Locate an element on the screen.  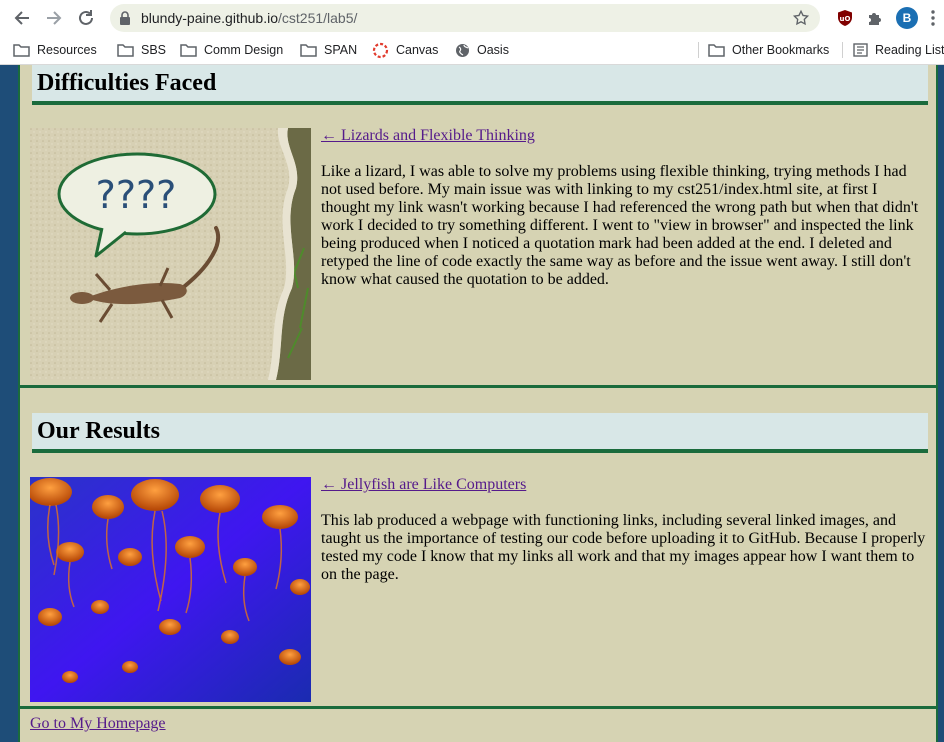
back-arrow-icon is located at coordinates (21, 18).